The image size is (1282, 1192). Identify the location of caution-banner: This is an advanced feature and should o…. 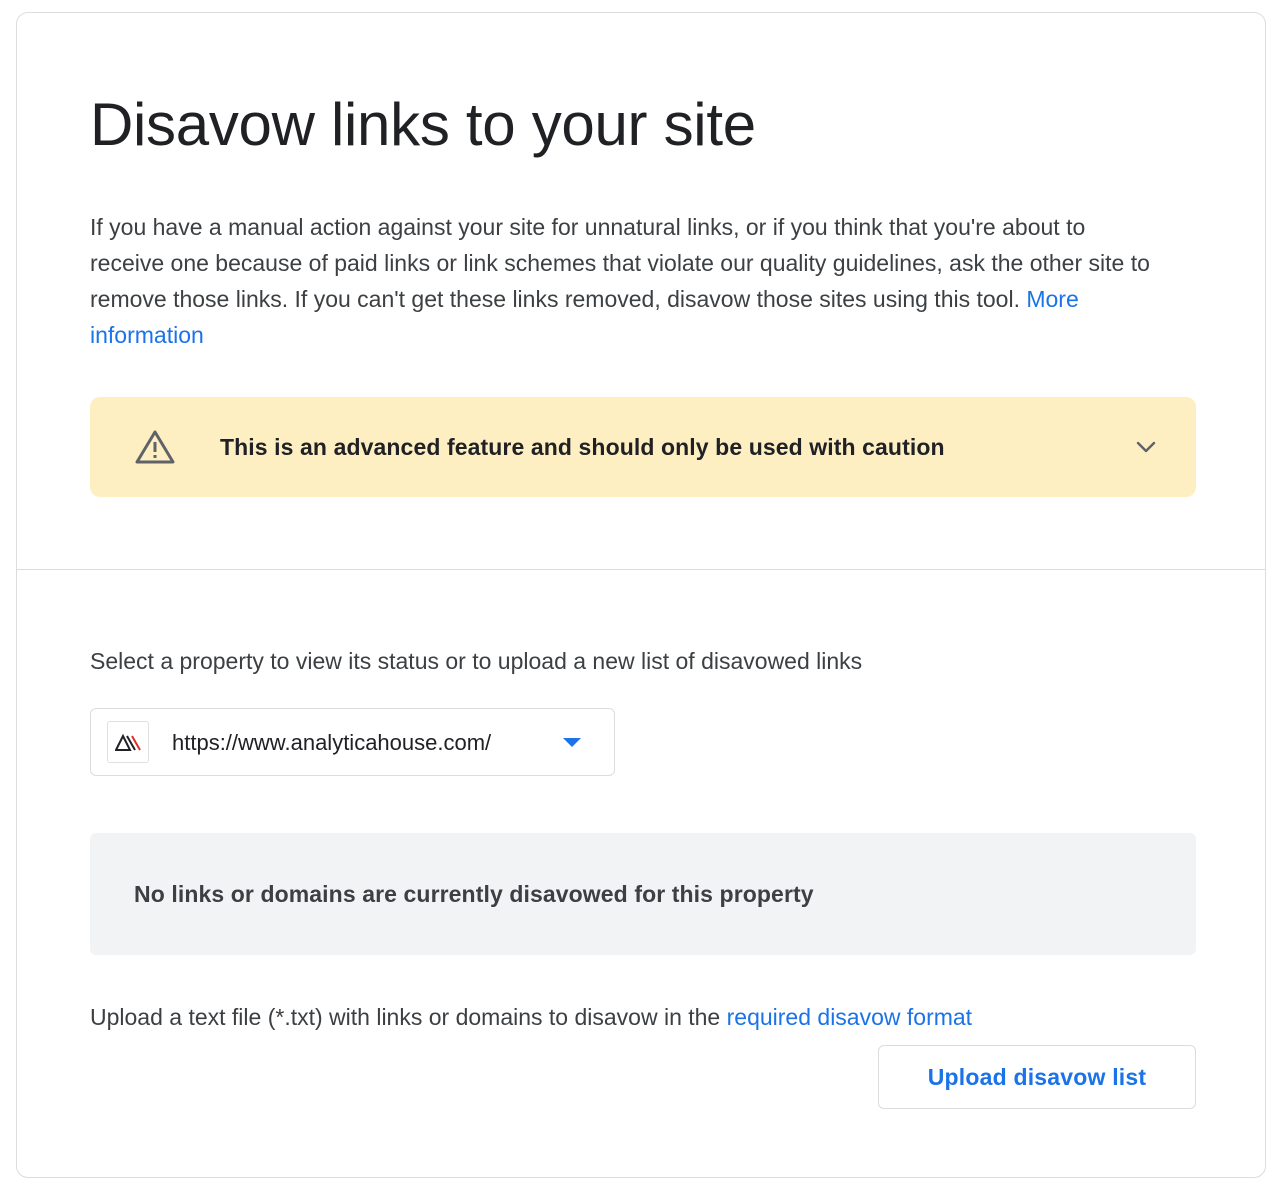
(643, 447).